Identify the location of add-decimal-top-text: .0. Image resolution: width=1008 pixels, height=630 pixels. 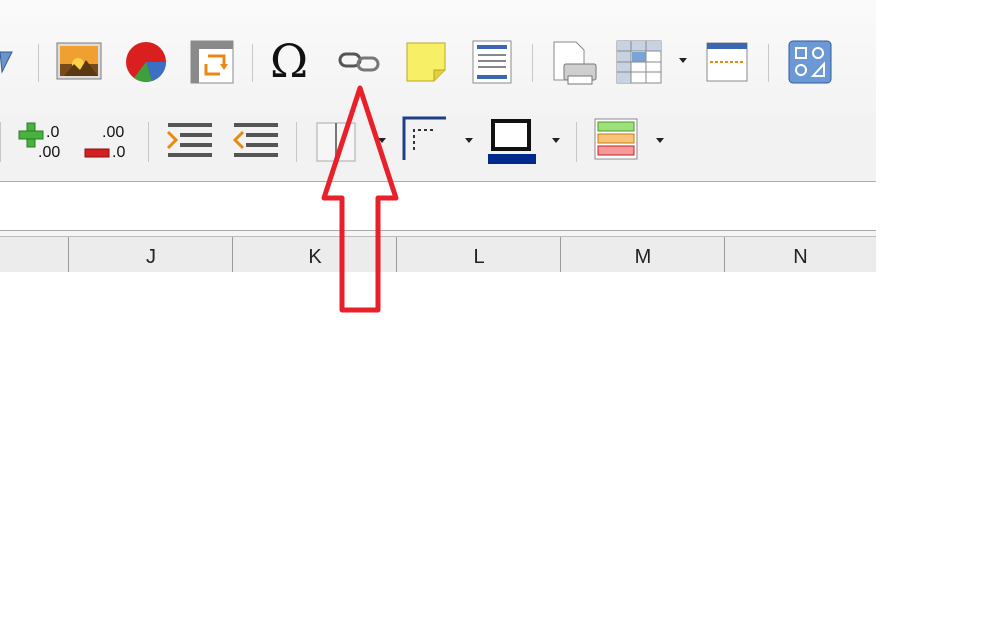
(53, 132).